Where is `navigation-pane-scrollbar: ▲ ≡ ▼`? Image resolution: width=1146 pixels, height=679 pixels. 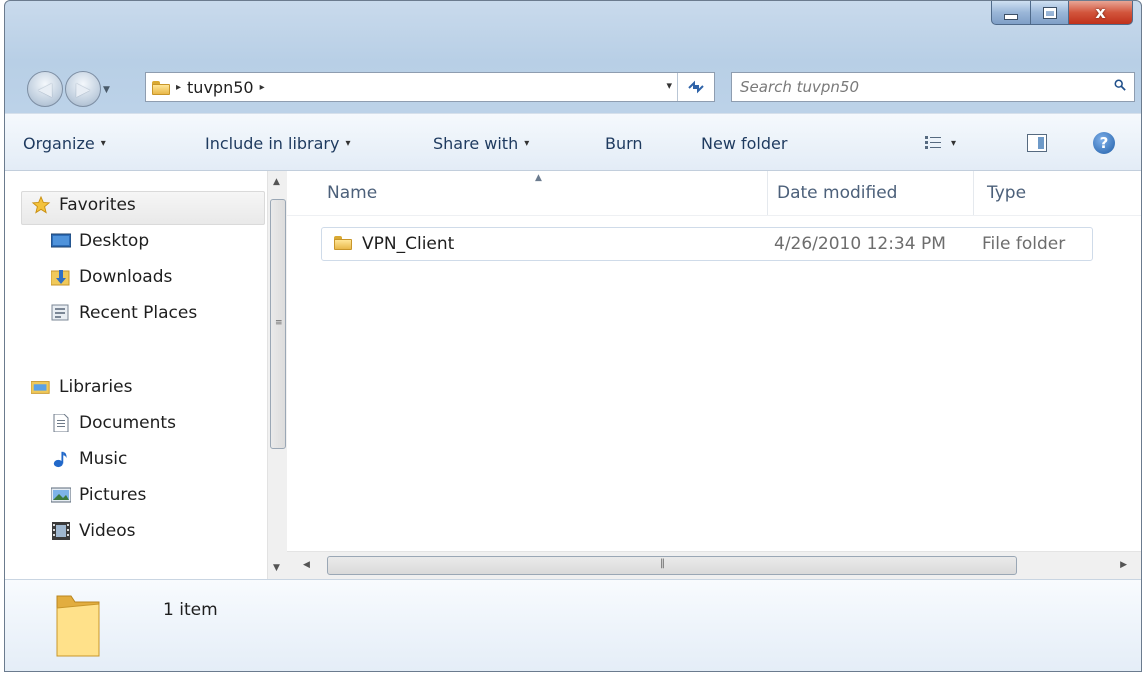
navigation-pane-scrollbar: ▲ ≡ ▼ is located at coordinates (277, 375).